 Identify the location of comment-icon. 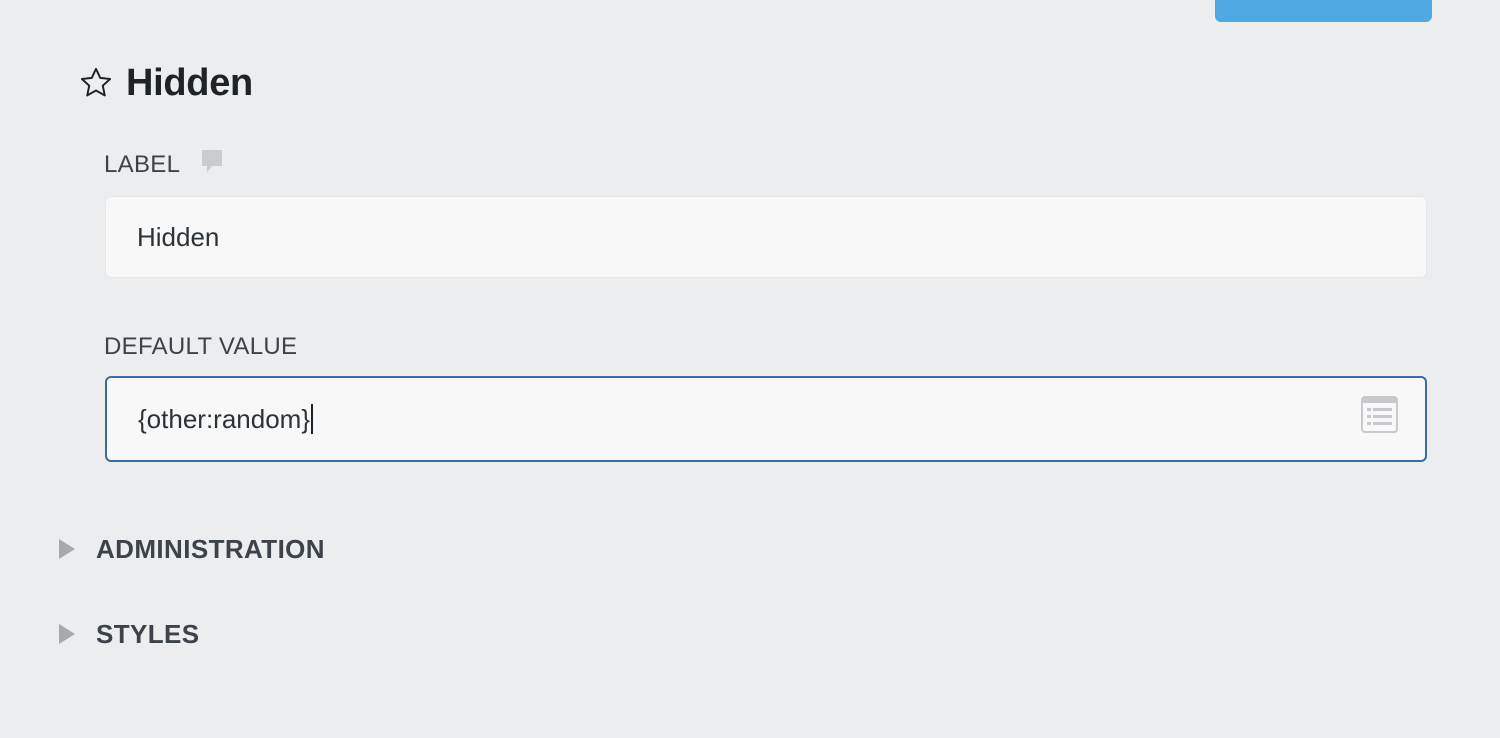
(212, 162).